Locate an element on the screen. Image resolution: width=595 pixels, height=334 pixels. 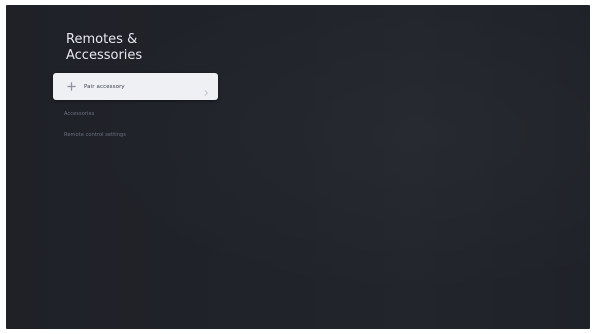
page-title: Remotes & Accessories is located at coordinates (136, 48).